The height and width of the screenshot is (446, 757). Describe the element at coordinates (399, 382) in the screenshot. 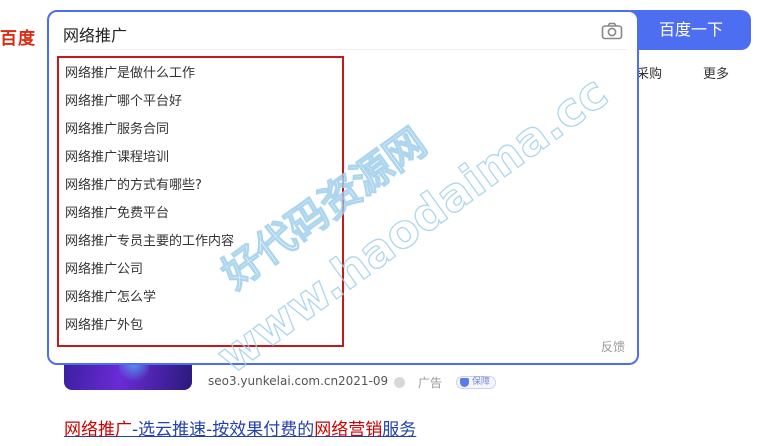

I see `dropdown-icon` at that location.